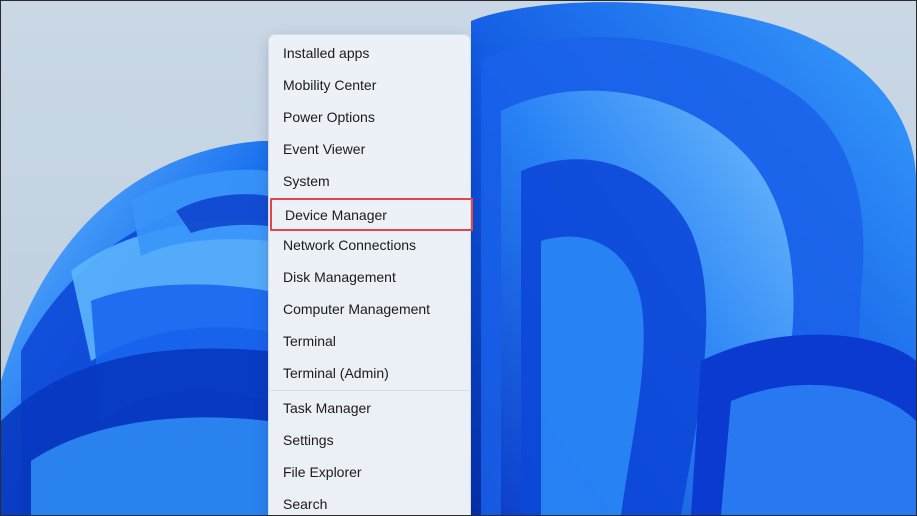 This screenshot has height=516, width=917. Describe the element at coordinates (369, 245) in the screenshot. I see `menu-item-network-connections: Network Connections` at that location.